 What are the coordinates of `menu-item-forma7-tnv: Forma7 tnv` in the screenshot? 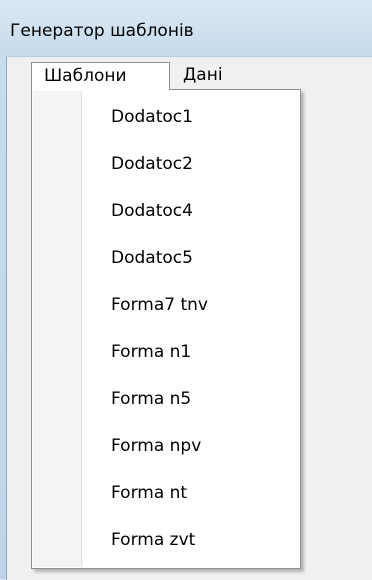 It's located at (166, 305).